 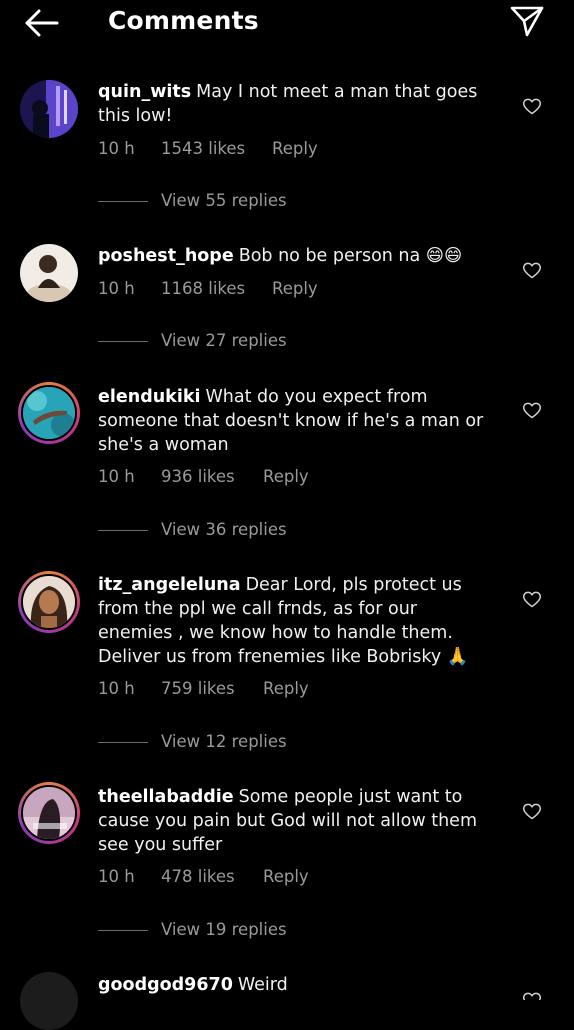 What do you see at coordinates (198, 476) in the screenshot?
I see `comment-likes: 936 likes` at bounding box center [198, 476].